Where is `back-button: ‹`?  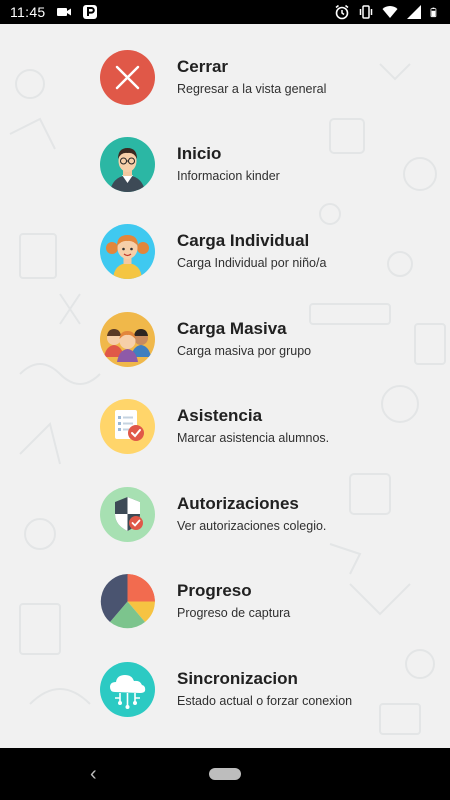 back-button: ‹ is located at coordinates (97, 774).